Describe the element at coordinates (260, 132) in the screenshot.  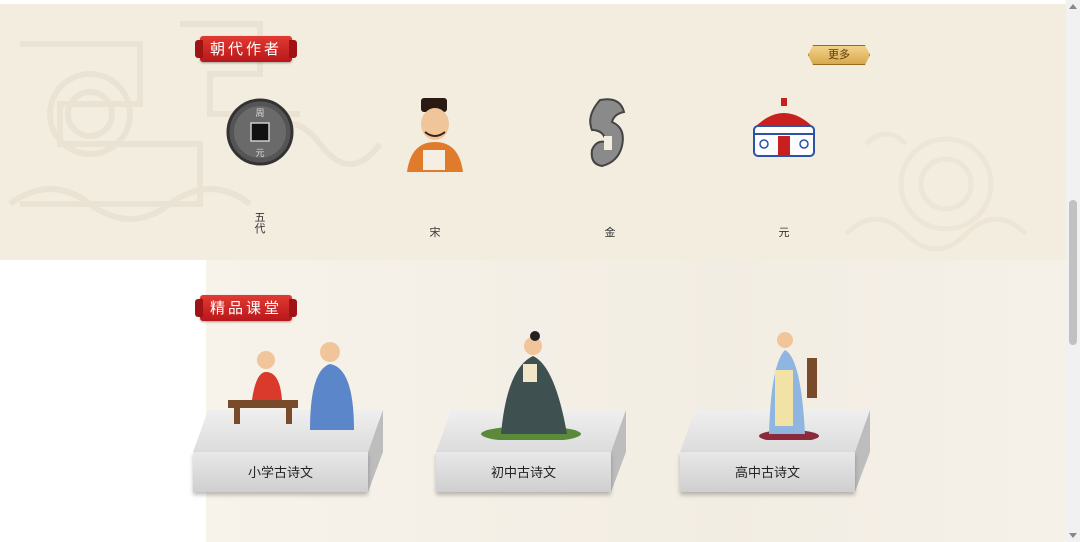
I see `coin-icon: 周 元` at that location.